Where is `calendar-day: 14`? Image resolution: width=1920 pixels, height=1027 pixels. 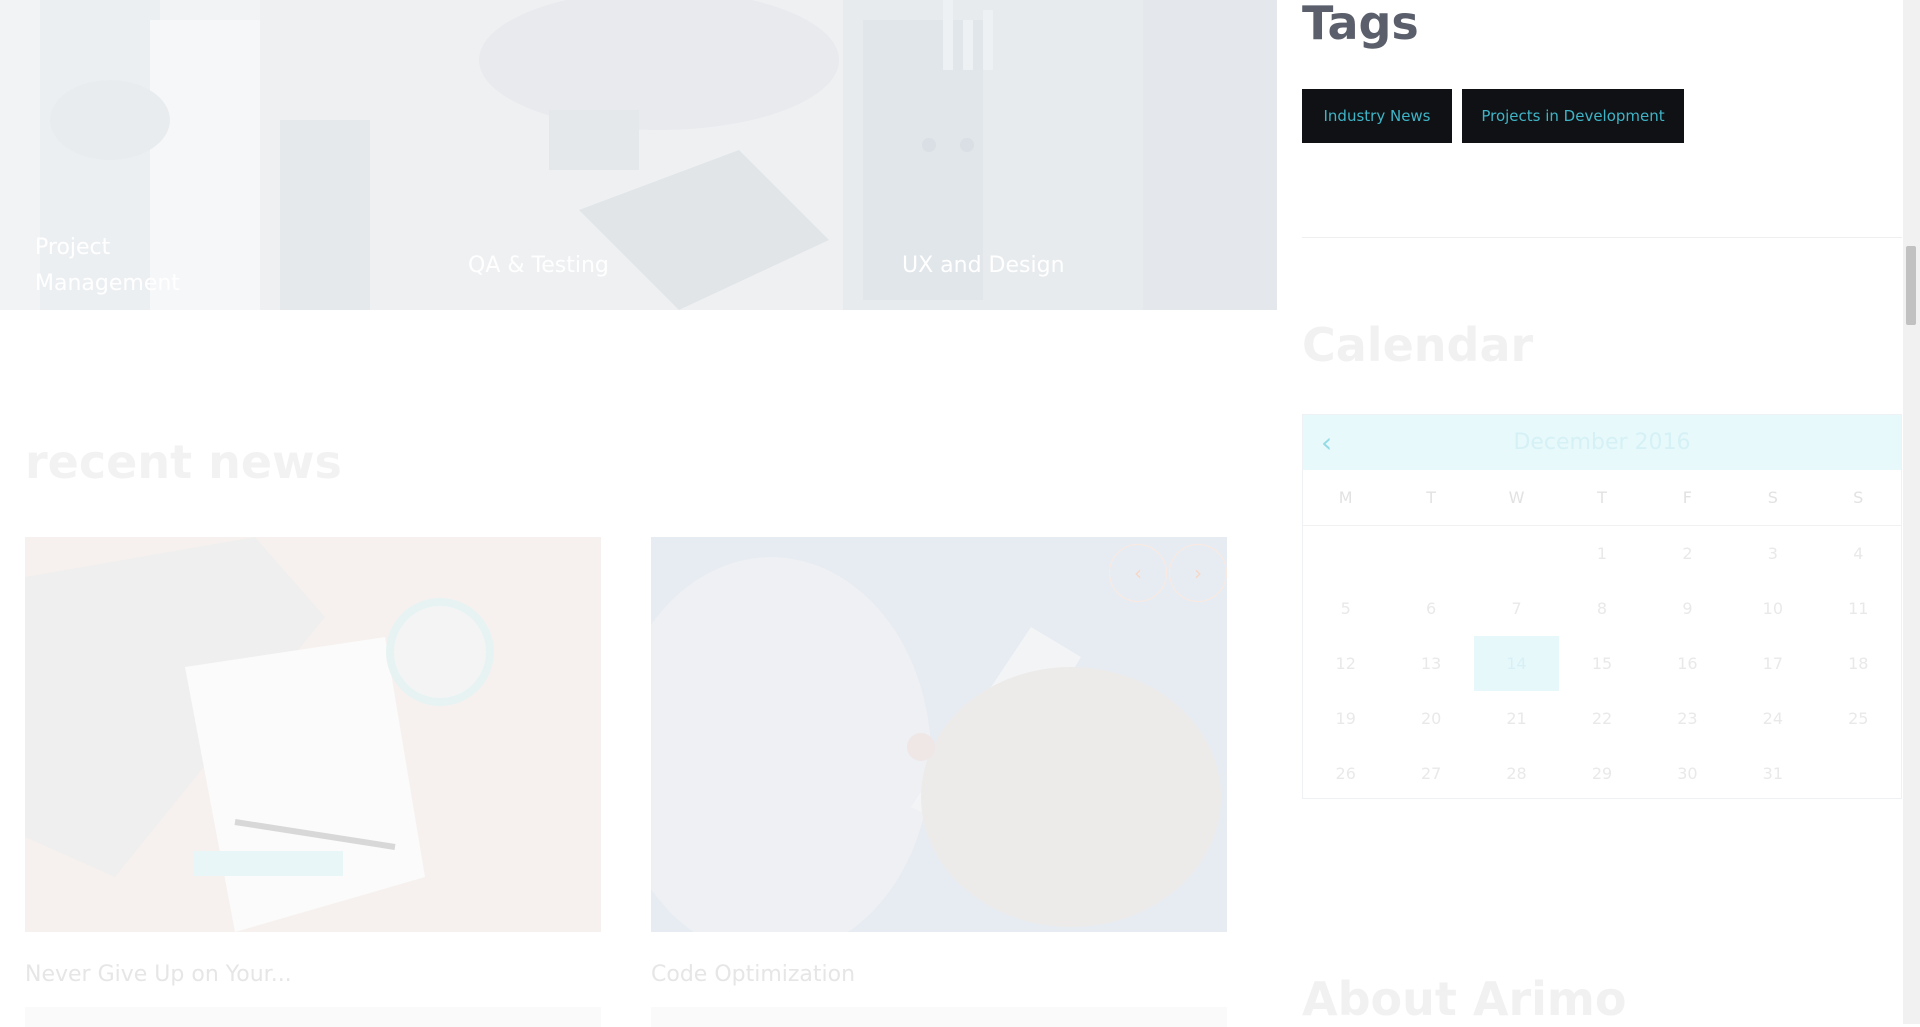 calendar-day: 14 is located at coordinates (1516, 663).